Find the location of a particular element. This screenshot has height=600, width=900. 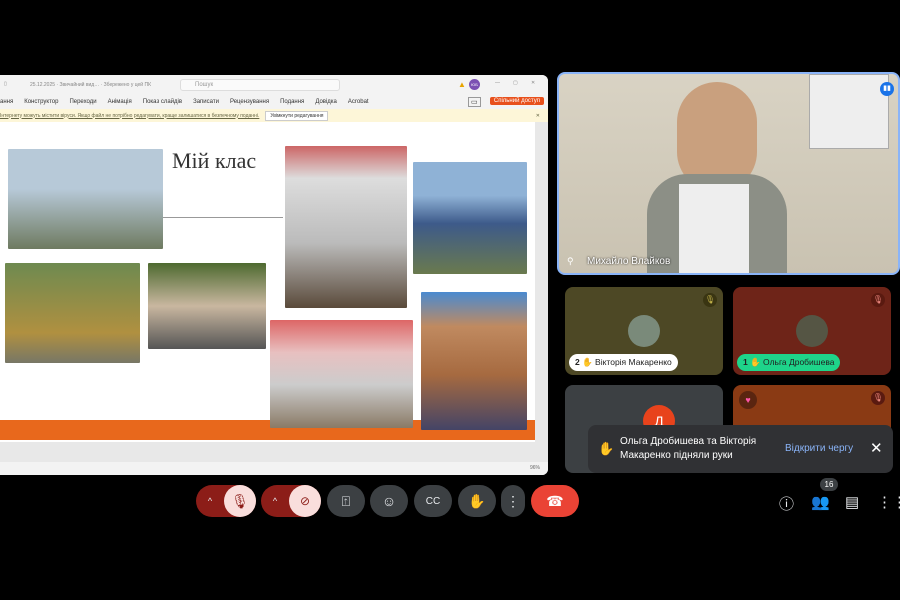

tab: Переходи is located at coordinates (82, 102).